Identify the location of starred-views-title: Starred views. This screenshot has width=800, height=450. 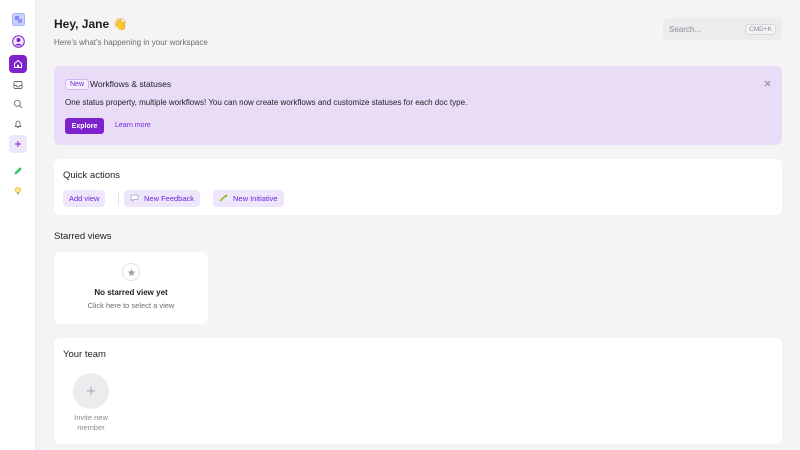
(83, 236).